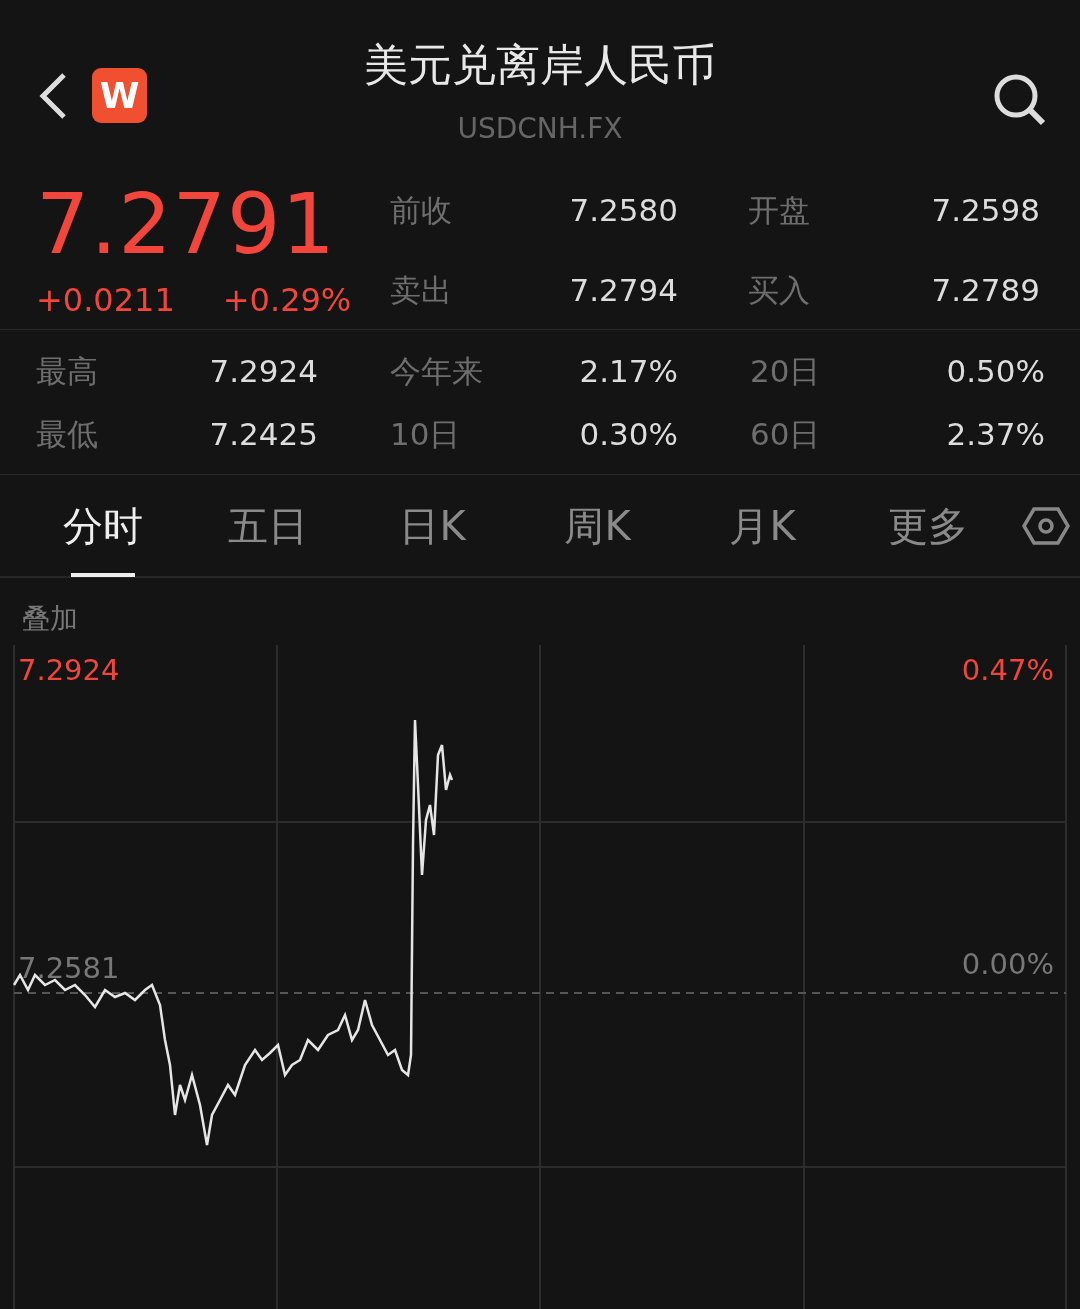  Describe the element at coordinates (67, 435) in the screenshot. I see `stat-label: 最低` at that location.